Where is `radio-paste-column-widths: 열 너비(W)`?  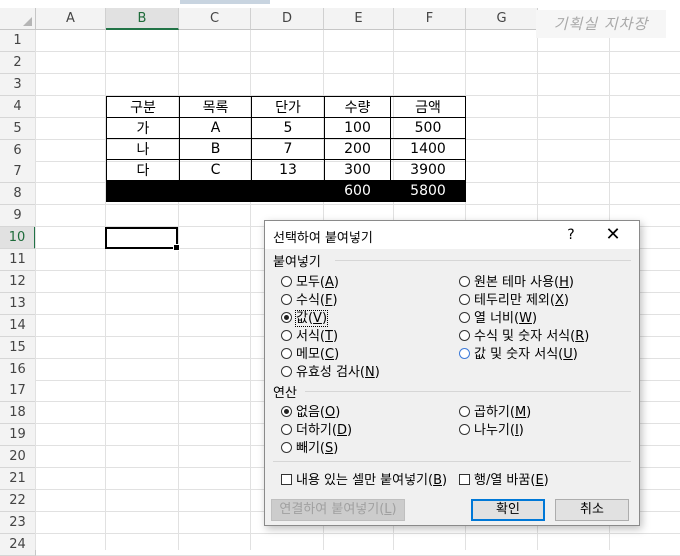
radio-paste-column-widths: 열 너비(W) is located at coordinates (498, 316).